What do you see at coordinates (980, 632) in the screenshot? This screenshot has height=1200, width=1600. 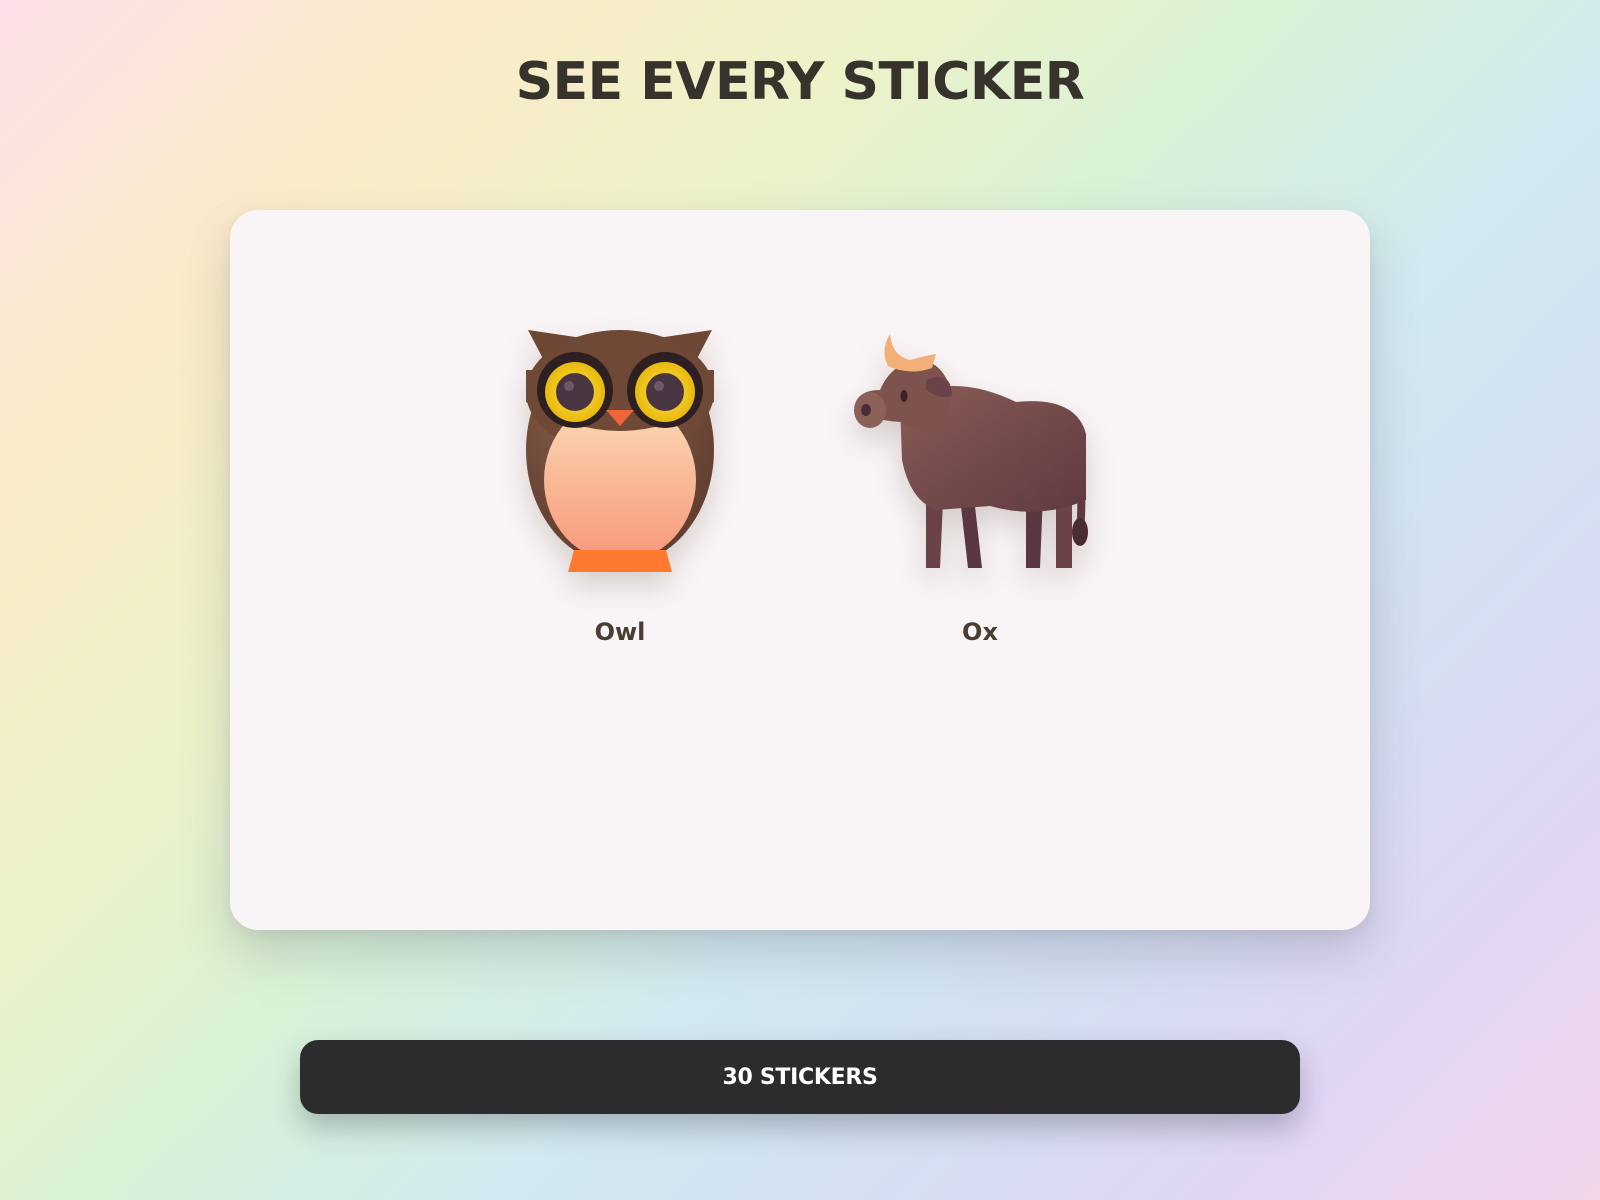 I see `sticker-label: Ox` at bounding box center [980, 632].